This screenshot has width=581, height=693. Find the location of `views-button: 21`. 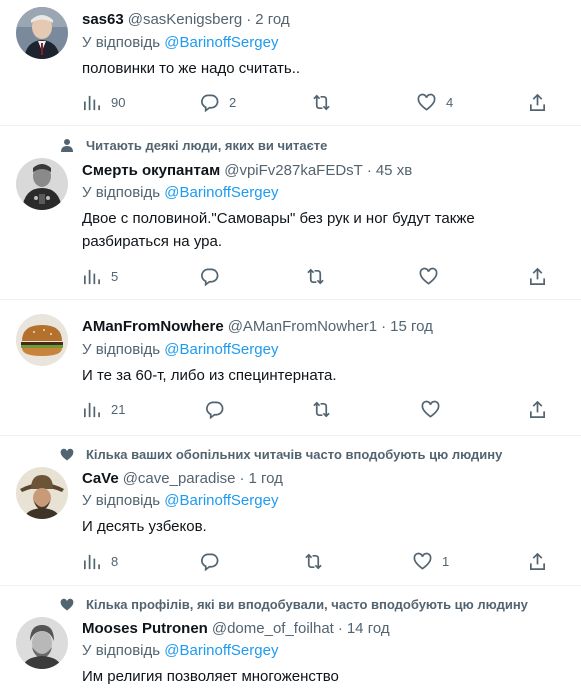

views-button: 21 is located at coordinates (103, 409).